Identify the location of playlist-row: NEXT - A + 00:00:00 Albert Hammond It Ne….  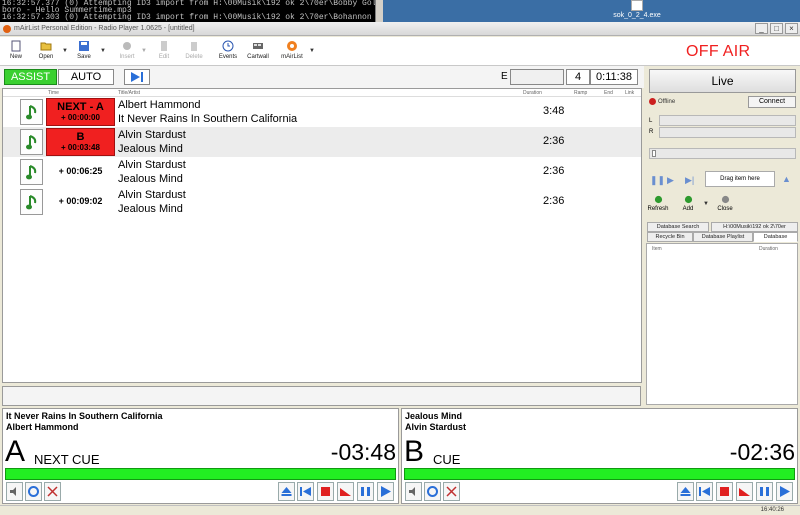
(322, 112).